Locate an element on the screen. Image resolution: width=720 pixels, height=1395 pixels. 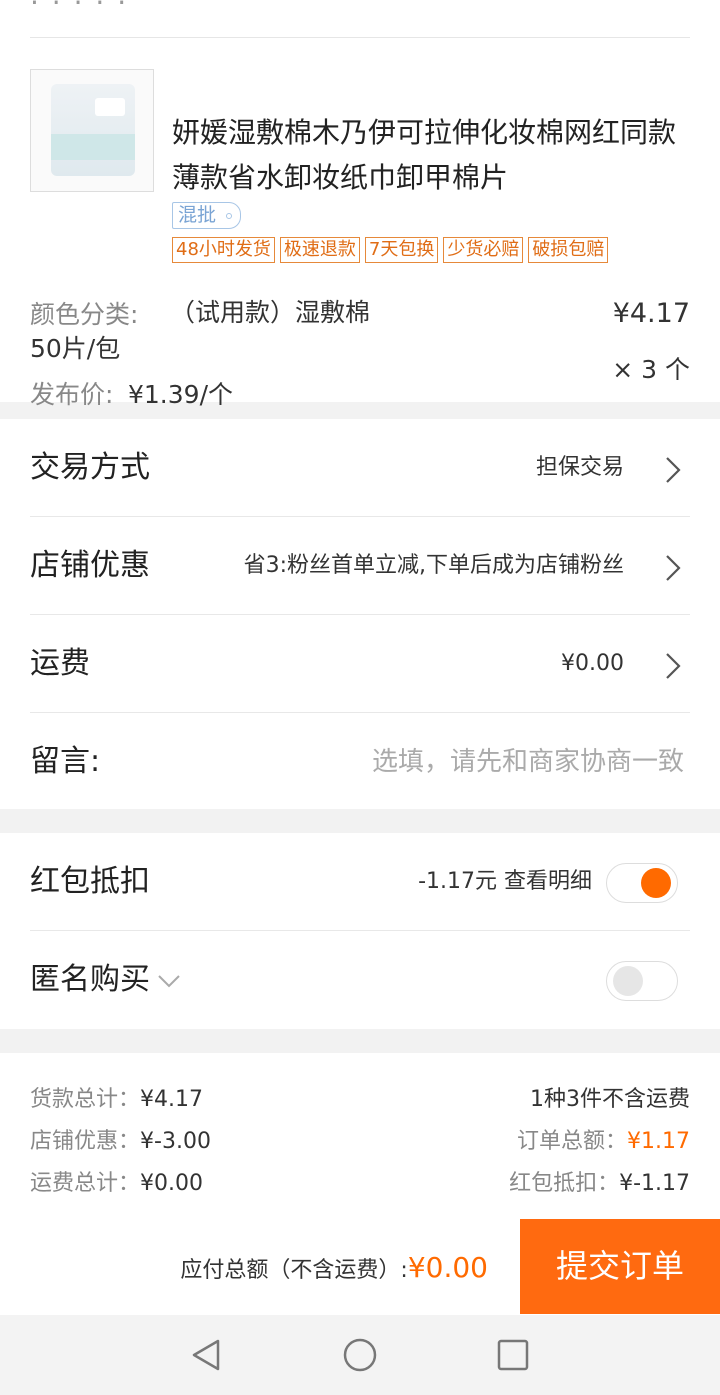
anonymous-label-wrap: 匿名购买 is located at coordinates (106, 980).